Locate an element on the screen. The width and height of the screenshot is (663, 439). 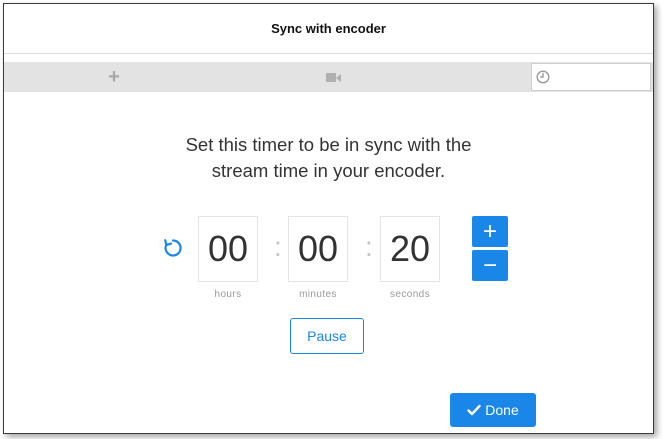
hours-label: hours is located at coordinates (228, 294).